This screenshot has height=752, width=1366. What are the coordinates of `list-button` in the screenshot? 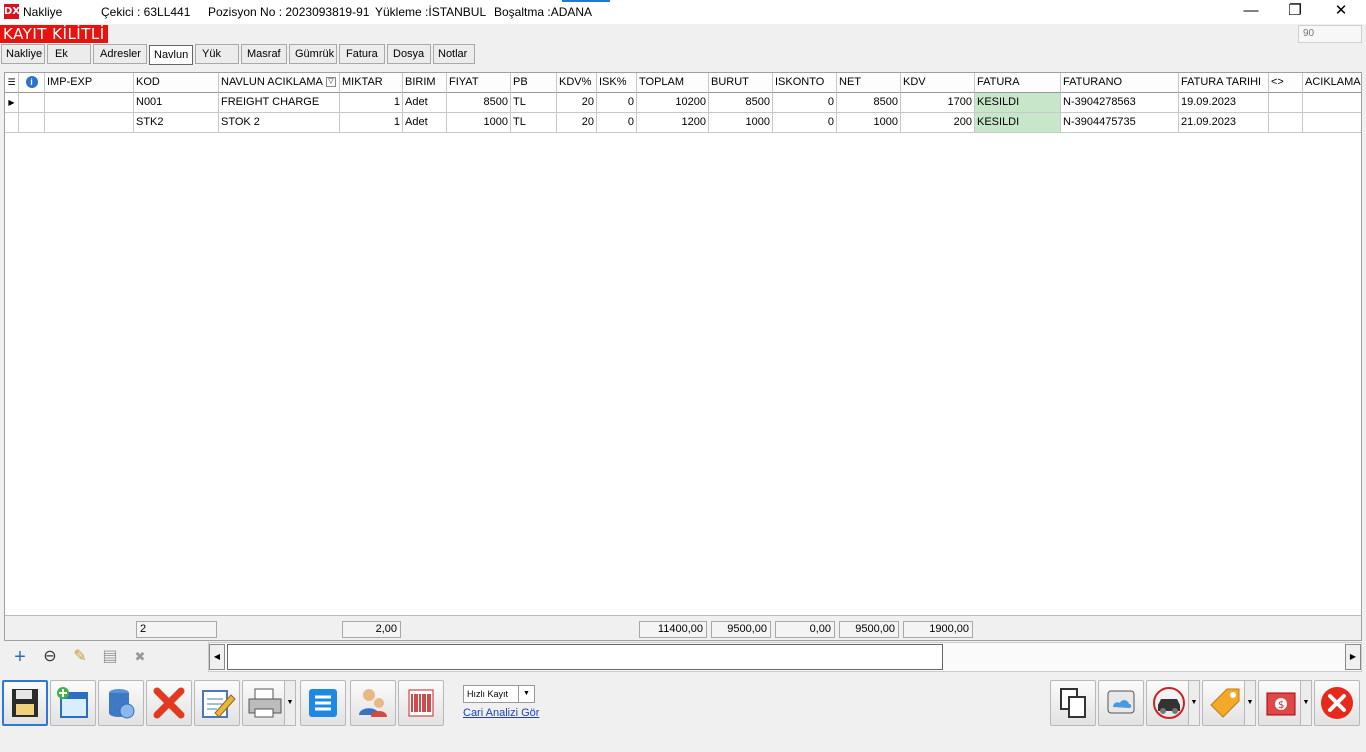 It's located at (323, 703).